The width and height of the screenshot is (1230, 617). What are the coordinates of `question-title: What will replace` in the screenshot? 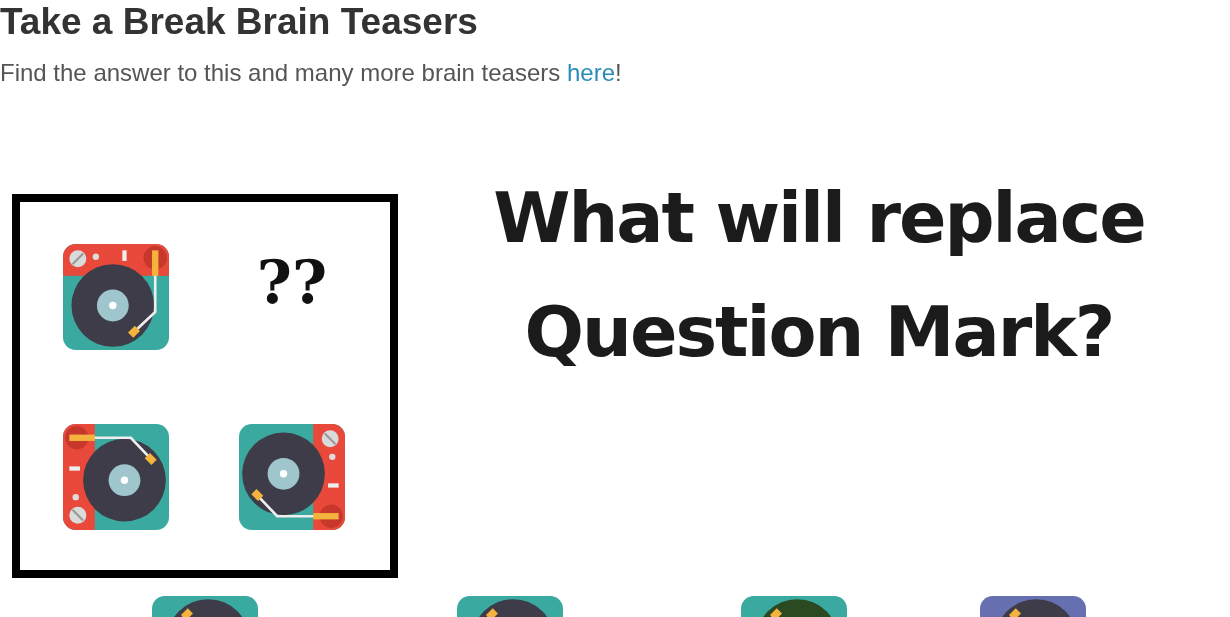 It's located at (819, 218).